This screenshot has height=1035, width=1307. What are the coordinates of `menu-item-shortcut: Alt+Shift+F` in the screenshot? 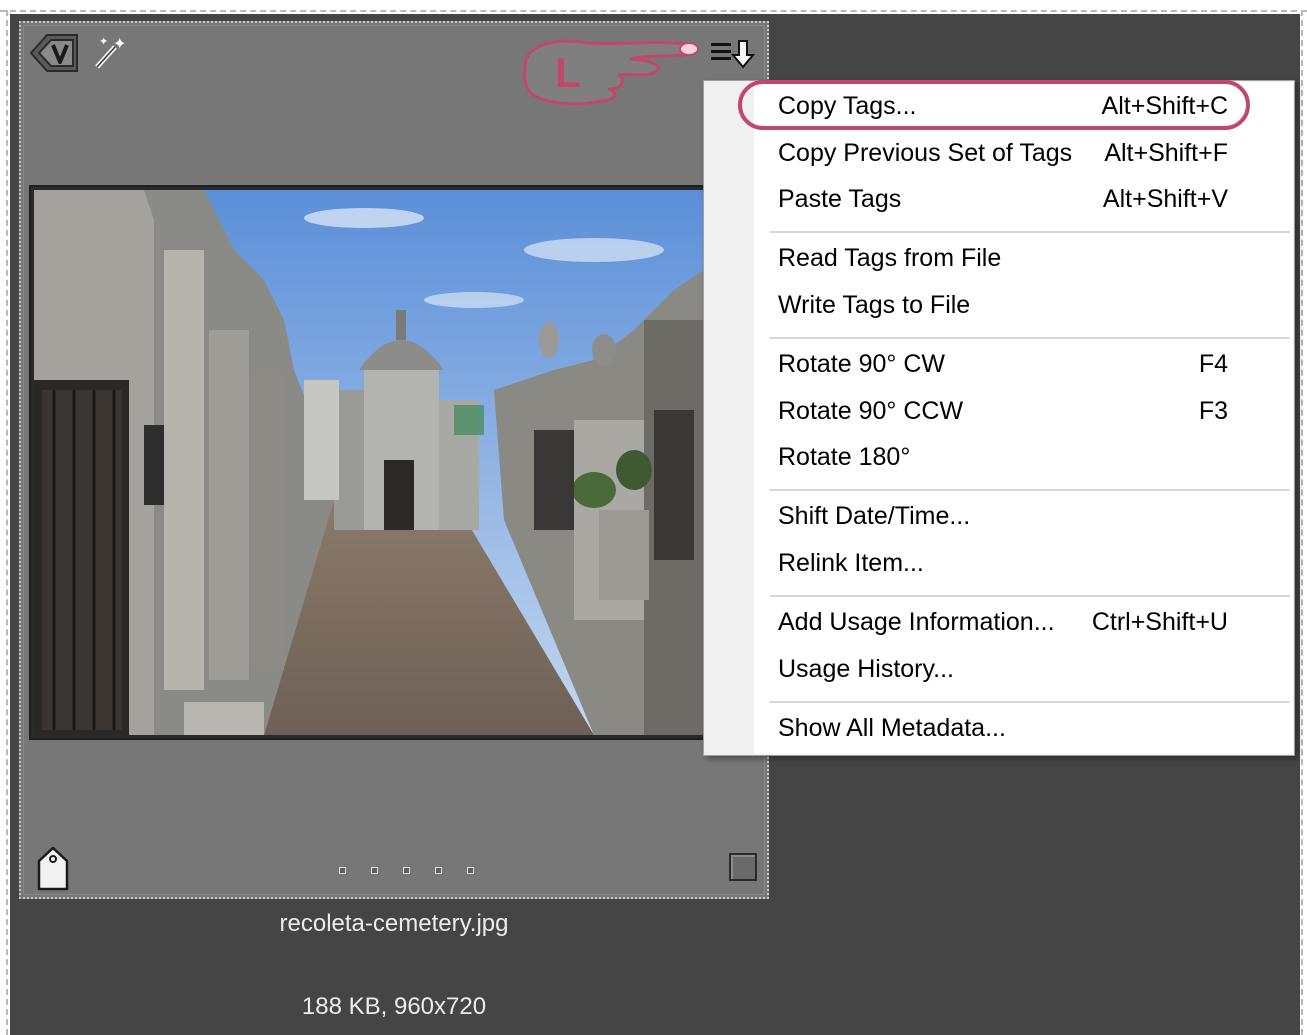 It's located at (1166, 153).